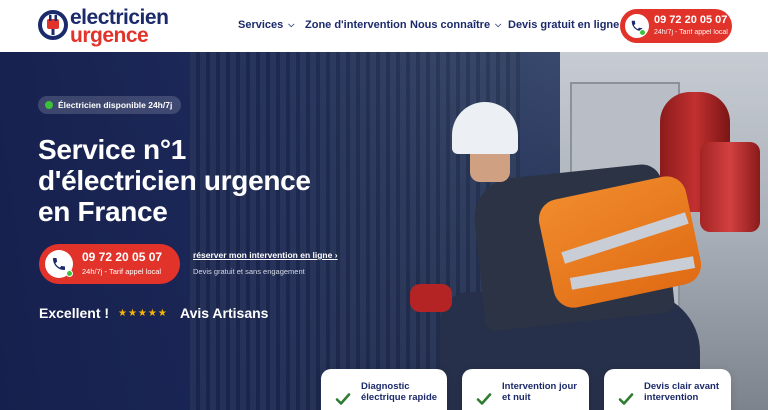 This screenshot has height=410, width=768. Describe the element at coordinates (563, 25) in the screenshot. I see `nav-quote: Devis gratuit en ligne` at that location.